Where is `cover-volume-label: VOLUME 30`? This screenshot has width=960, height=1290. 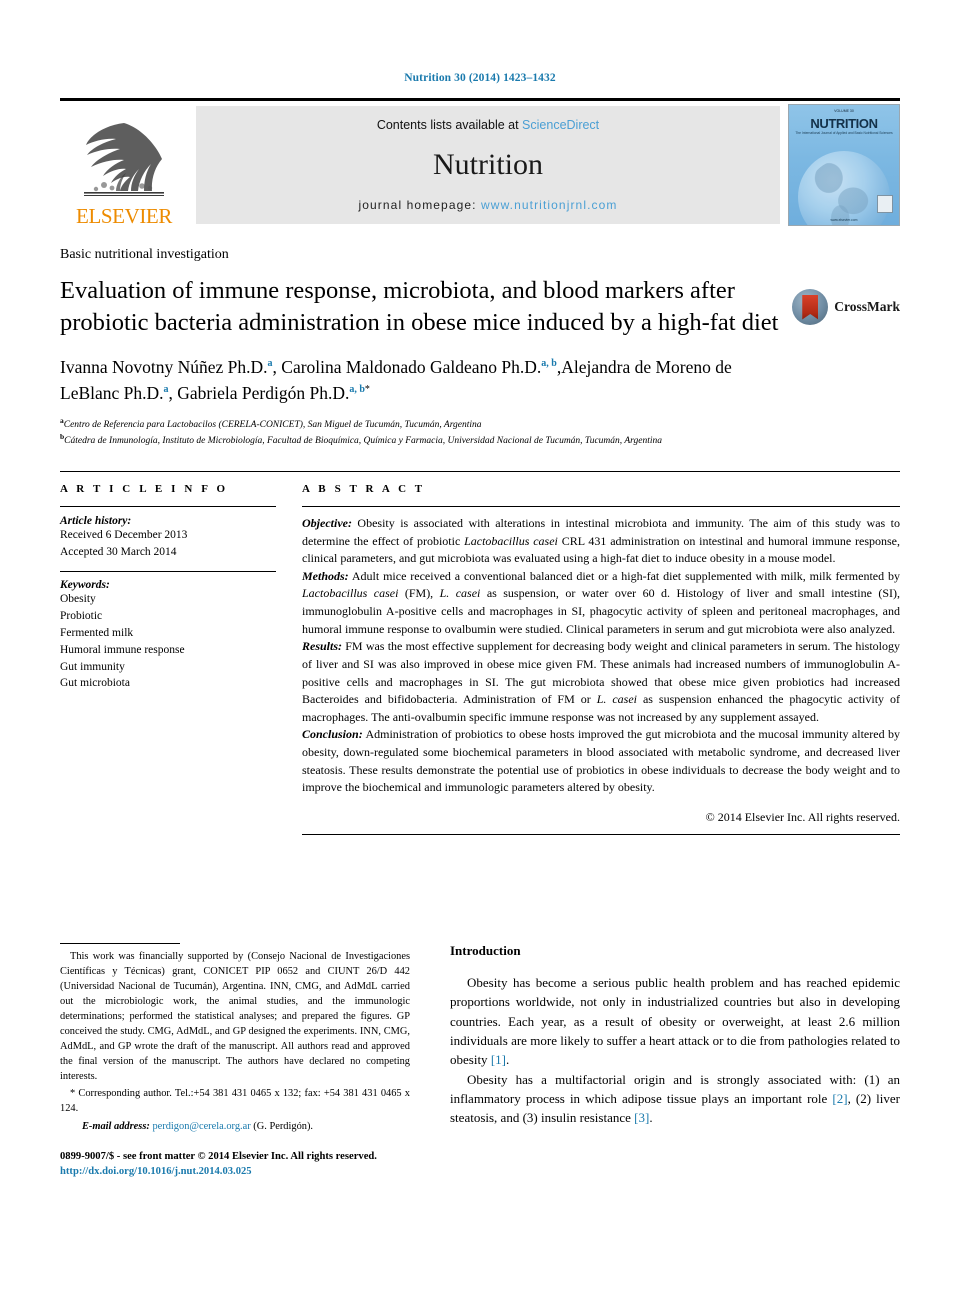
cover-volume-label: VOLUME 30 is located at coordinates (844, 111).